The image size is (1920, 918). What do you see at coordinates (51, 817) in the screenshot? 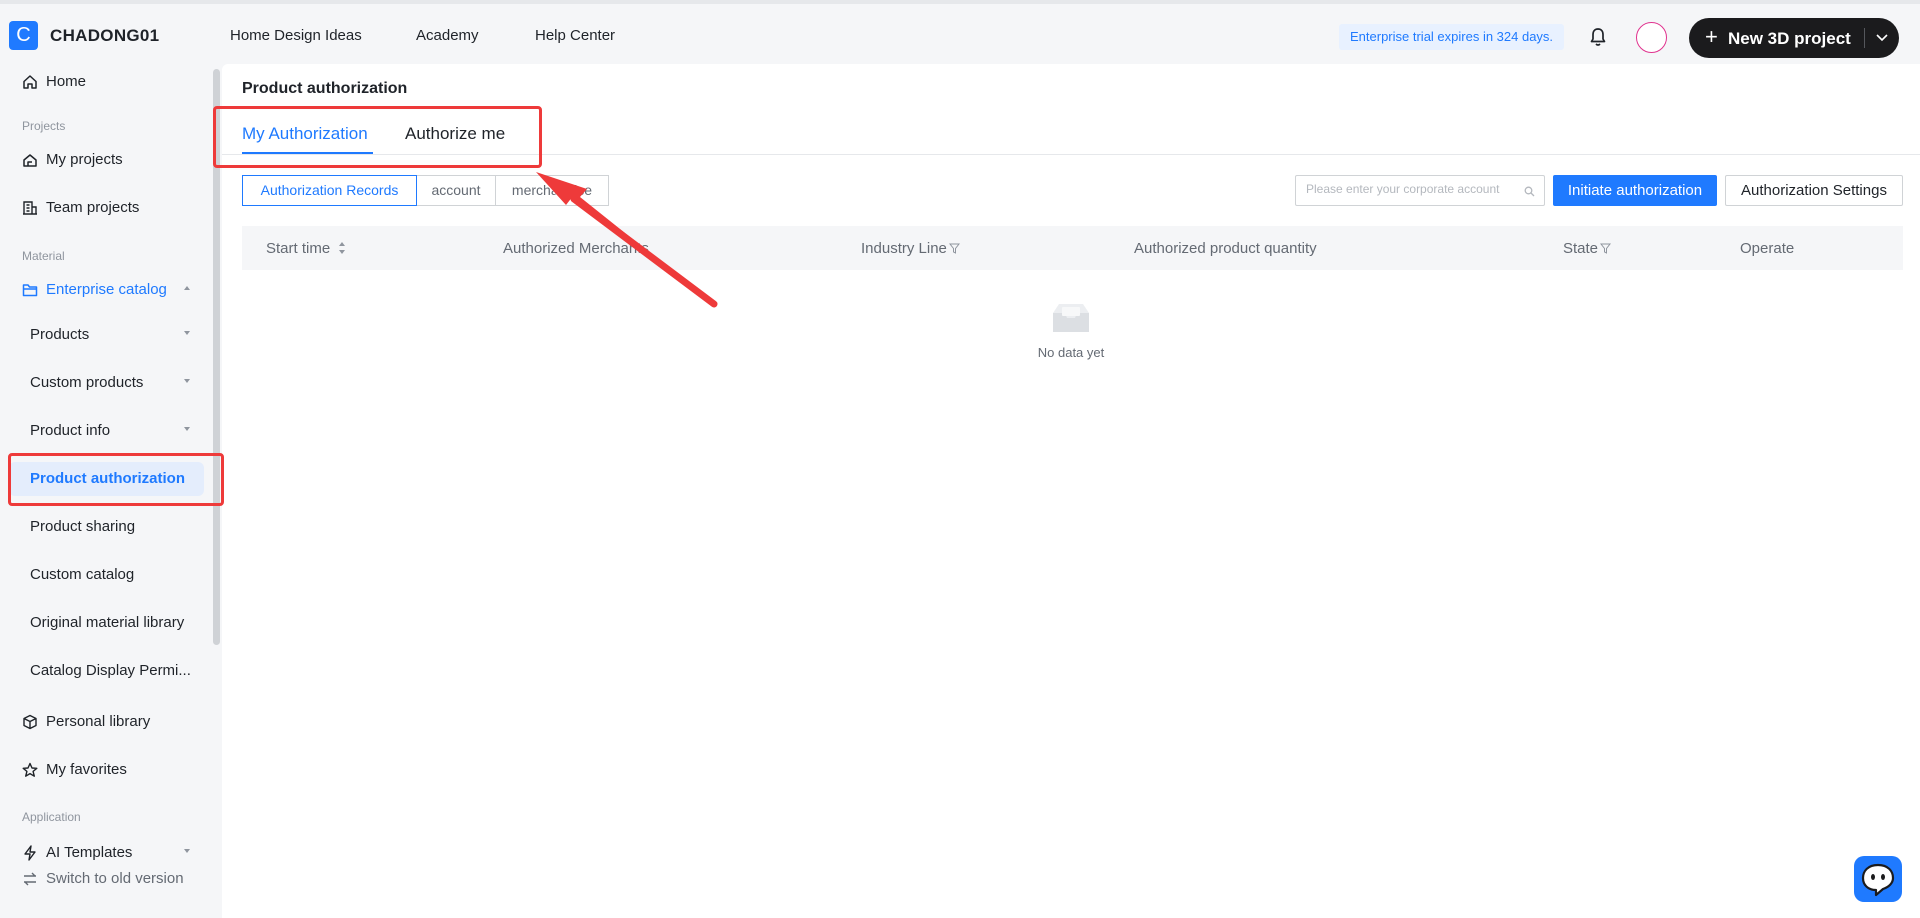
I see `sidebar-group-application: Application` at bounding box center [51, 817].